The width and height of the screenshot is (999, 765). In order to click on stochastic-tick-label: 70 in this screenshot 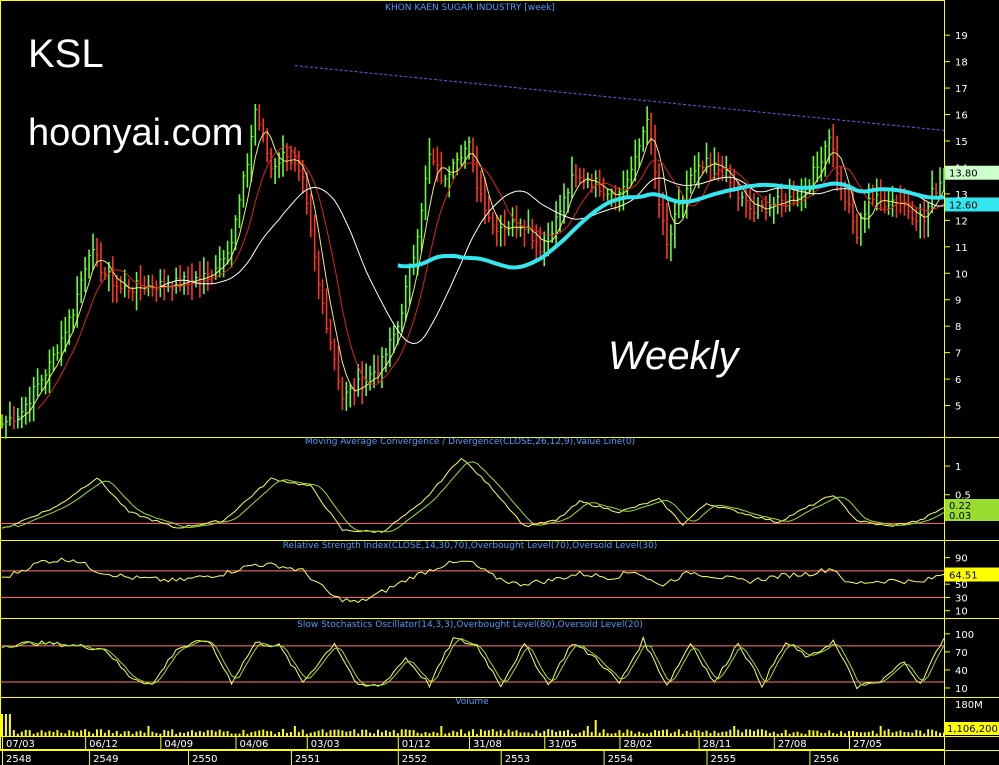, I will do `click(961, 653)`.